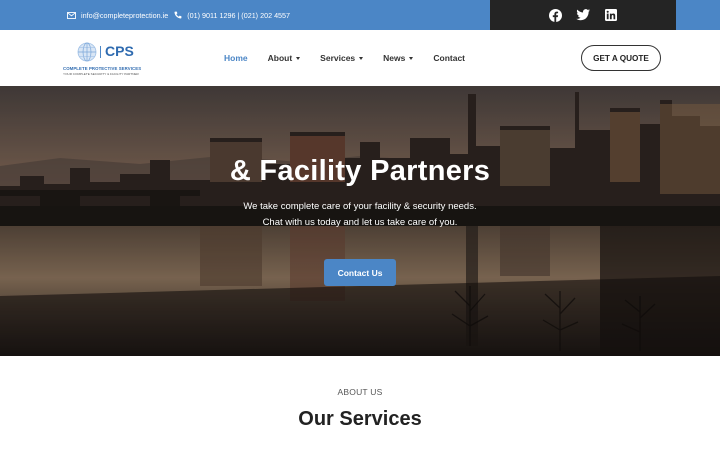  What do you see at coordinates (280, 58) in the screenshot?
I see `nav-item-label: About` at bounding box center [280, 58].